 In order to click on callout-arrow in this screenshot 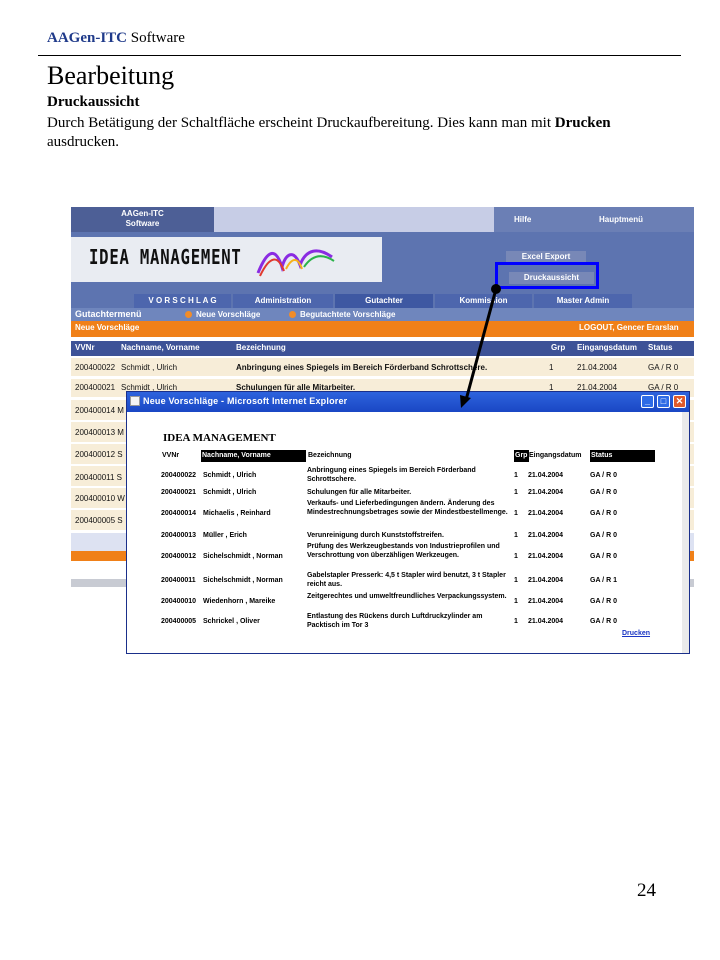, I will do `click(480, 346)`.